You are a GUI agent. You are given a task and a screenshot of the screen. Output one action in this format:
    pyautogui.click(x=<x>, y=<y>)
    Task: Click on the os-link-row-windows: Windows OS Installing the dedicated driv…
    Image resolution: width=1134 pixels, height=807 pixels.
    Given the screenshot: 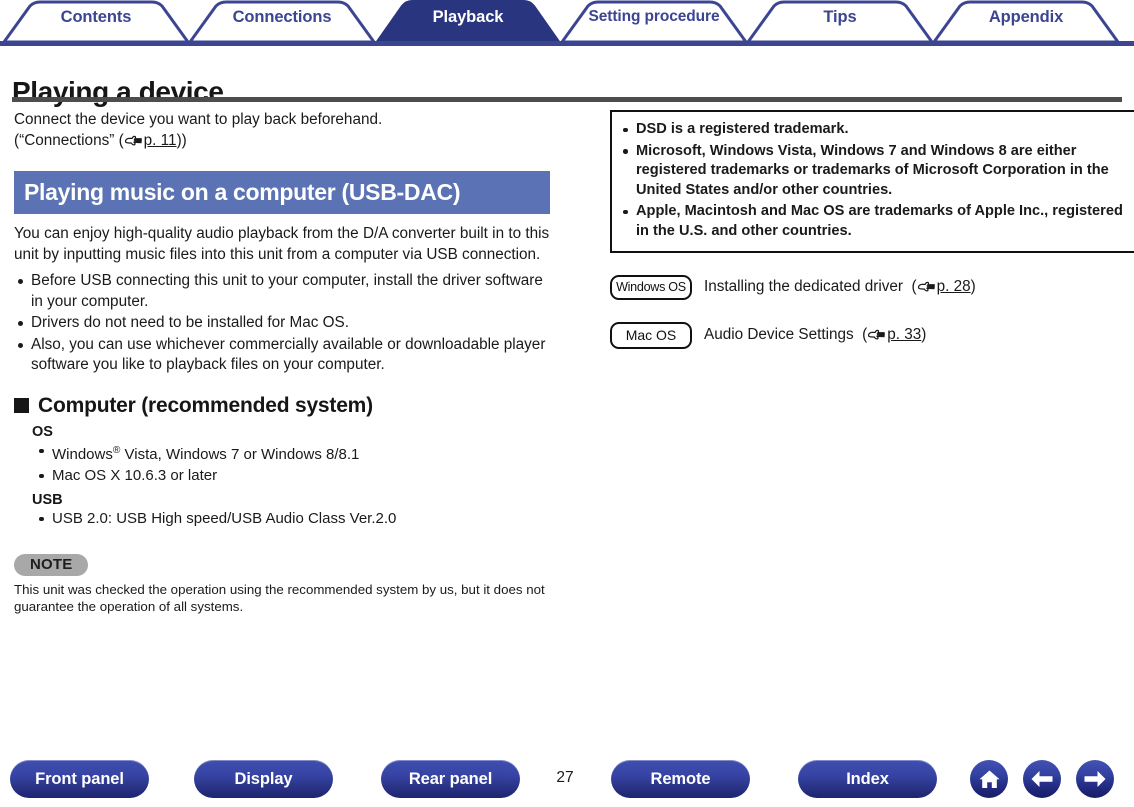 What is the action you would take?
    pyautogui.click(x=872, y=287)
    